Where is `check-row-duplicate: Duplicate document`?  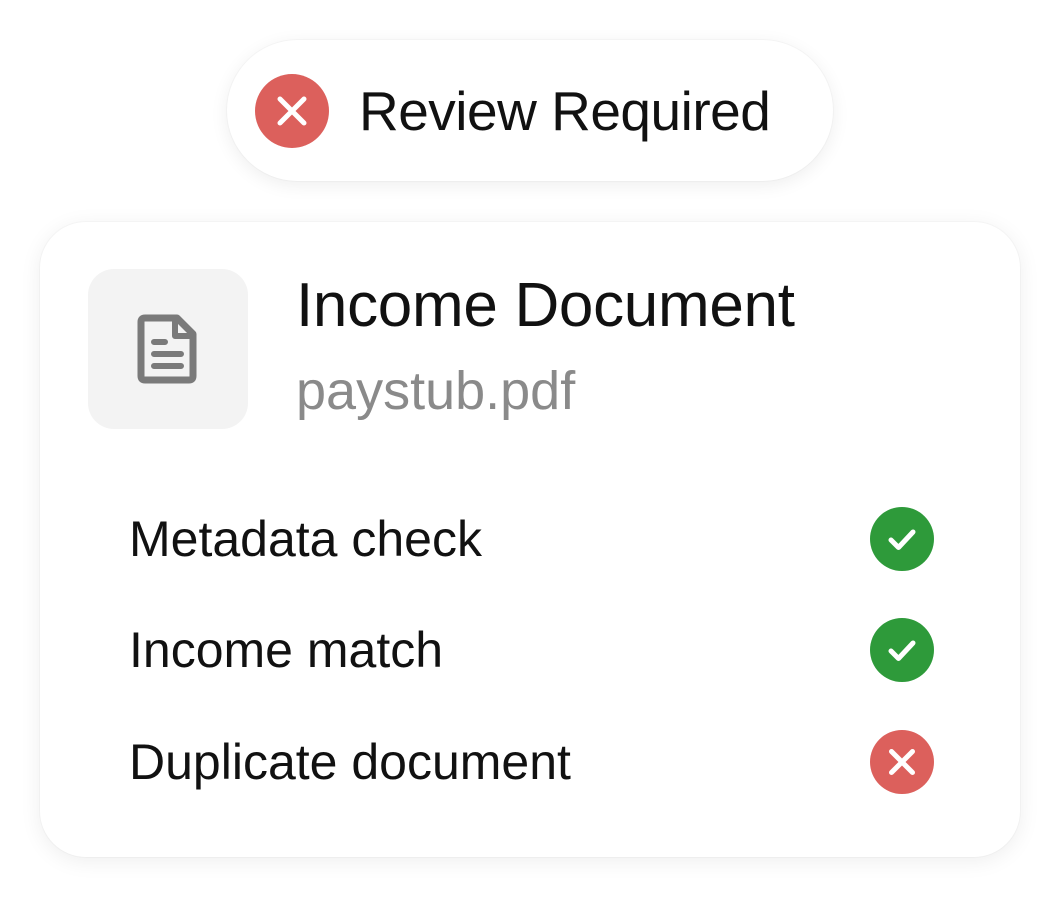 check-row-duplicate: Duplicate document is located at coordinates (531, 762).